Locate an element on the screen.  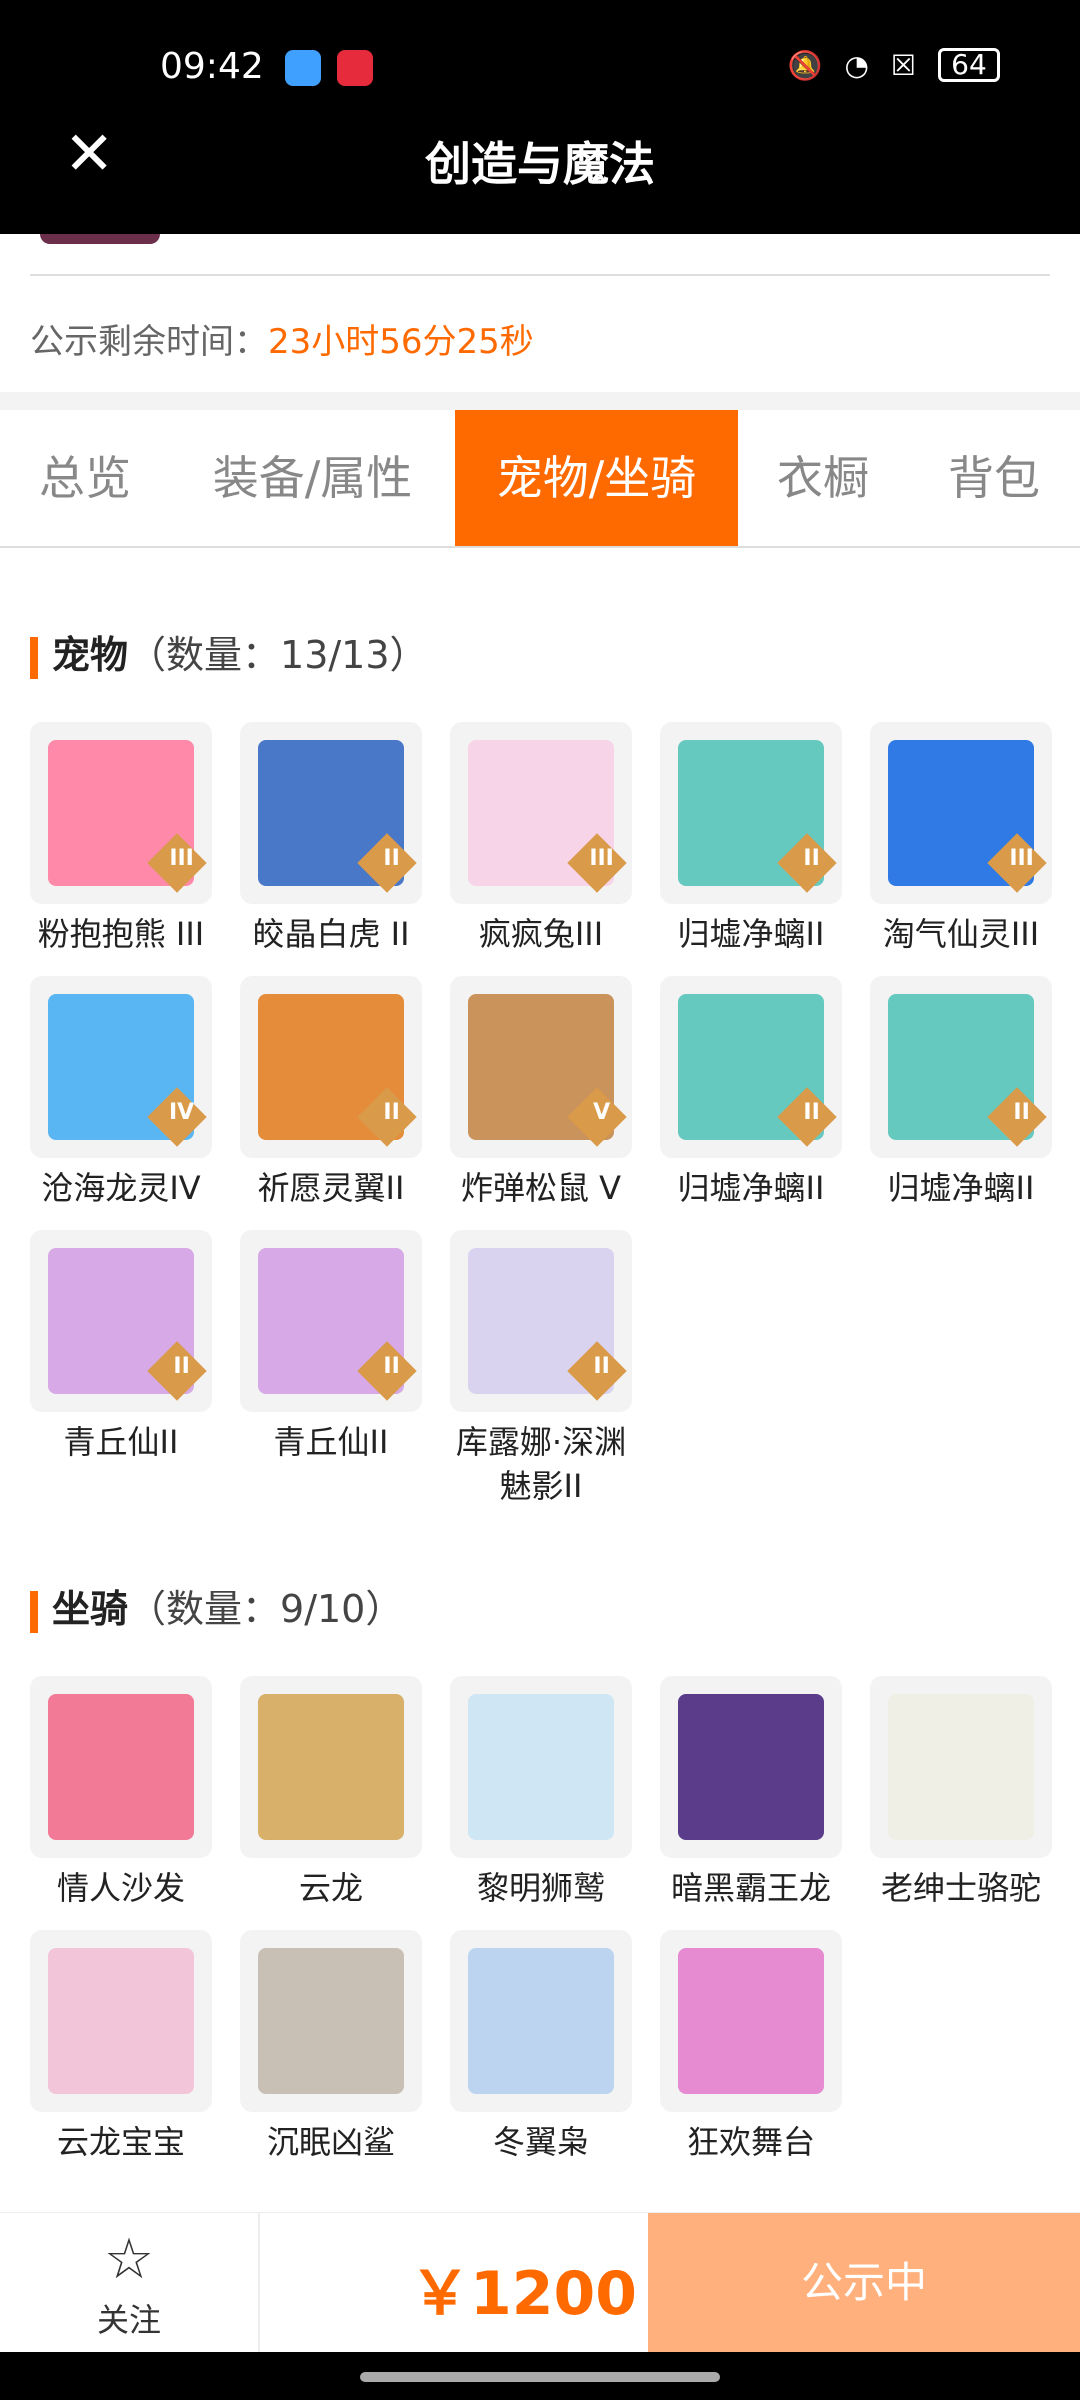
mount-item: 暗黑霸王龙 is located at coordinates (751, 1803).